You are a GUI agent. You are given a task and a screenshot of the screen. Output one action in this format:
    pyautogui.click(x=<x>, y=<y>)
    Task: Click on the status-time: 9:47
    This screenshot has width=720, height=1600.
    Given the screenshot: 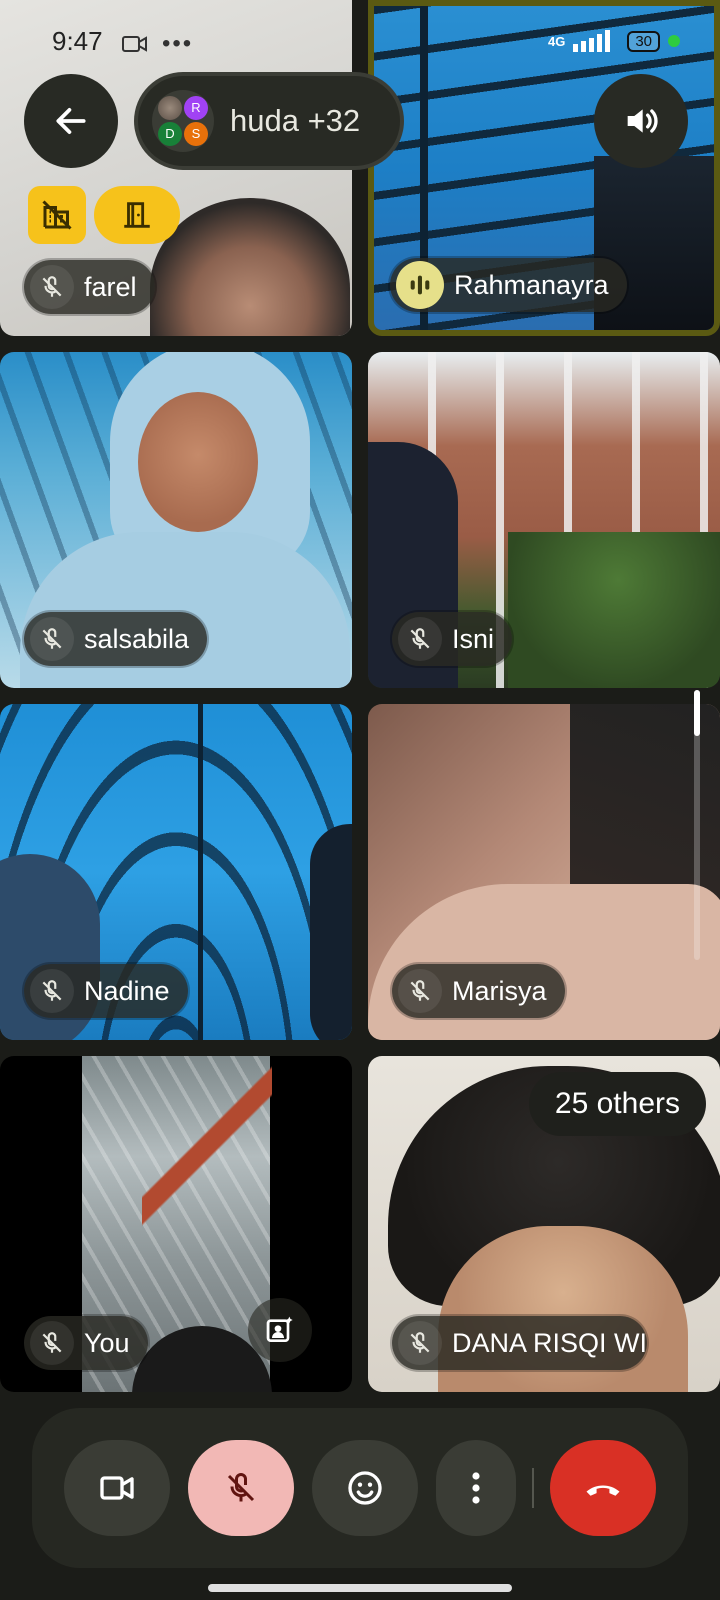 What is the action you would take?
    pyautogui.click(x=77, y=41)
    